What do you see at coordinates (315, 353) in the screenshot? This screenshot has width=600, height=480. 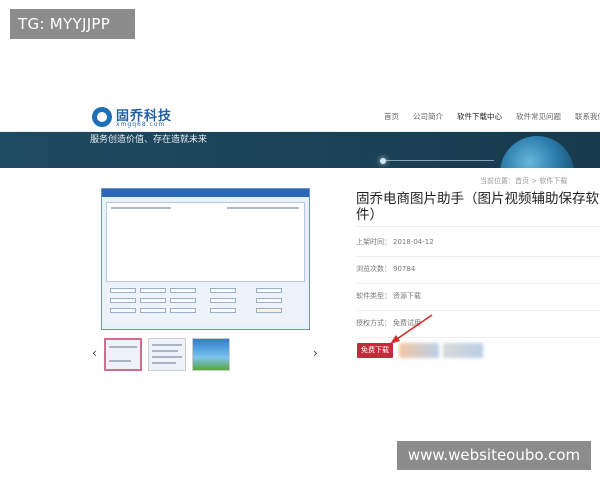 I see `gallery-next-arrow: ›` at bounding box center [315, 353].